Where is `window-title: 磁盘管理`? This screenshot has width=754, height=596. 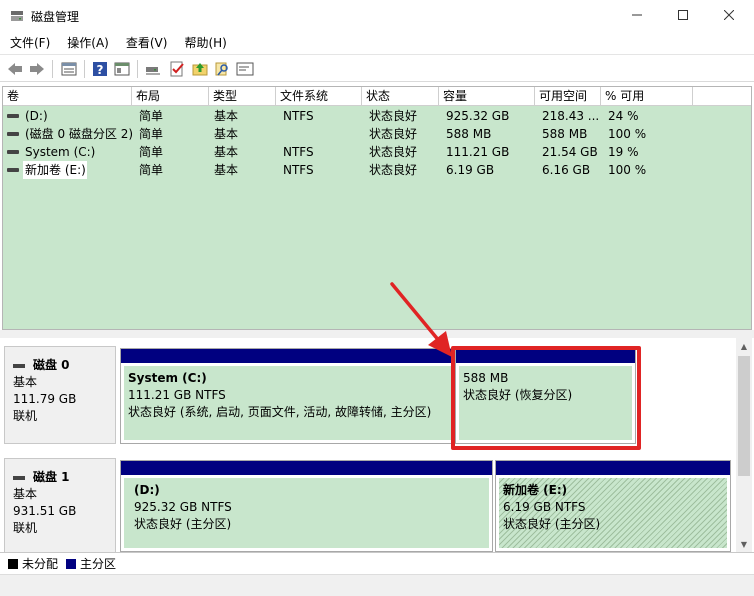 window-title: 磁盘管理 is located at coordinates (55, 17).